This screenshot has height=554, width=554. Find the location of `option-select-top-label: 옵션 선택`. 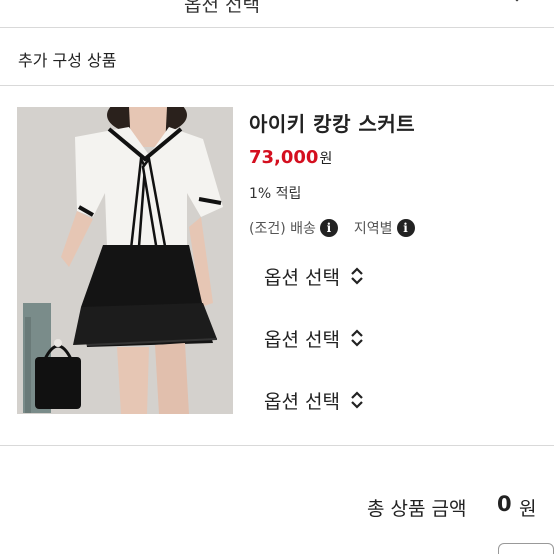

option-select-top-label: 옵션 선택 is located at coordinates (222, 8).